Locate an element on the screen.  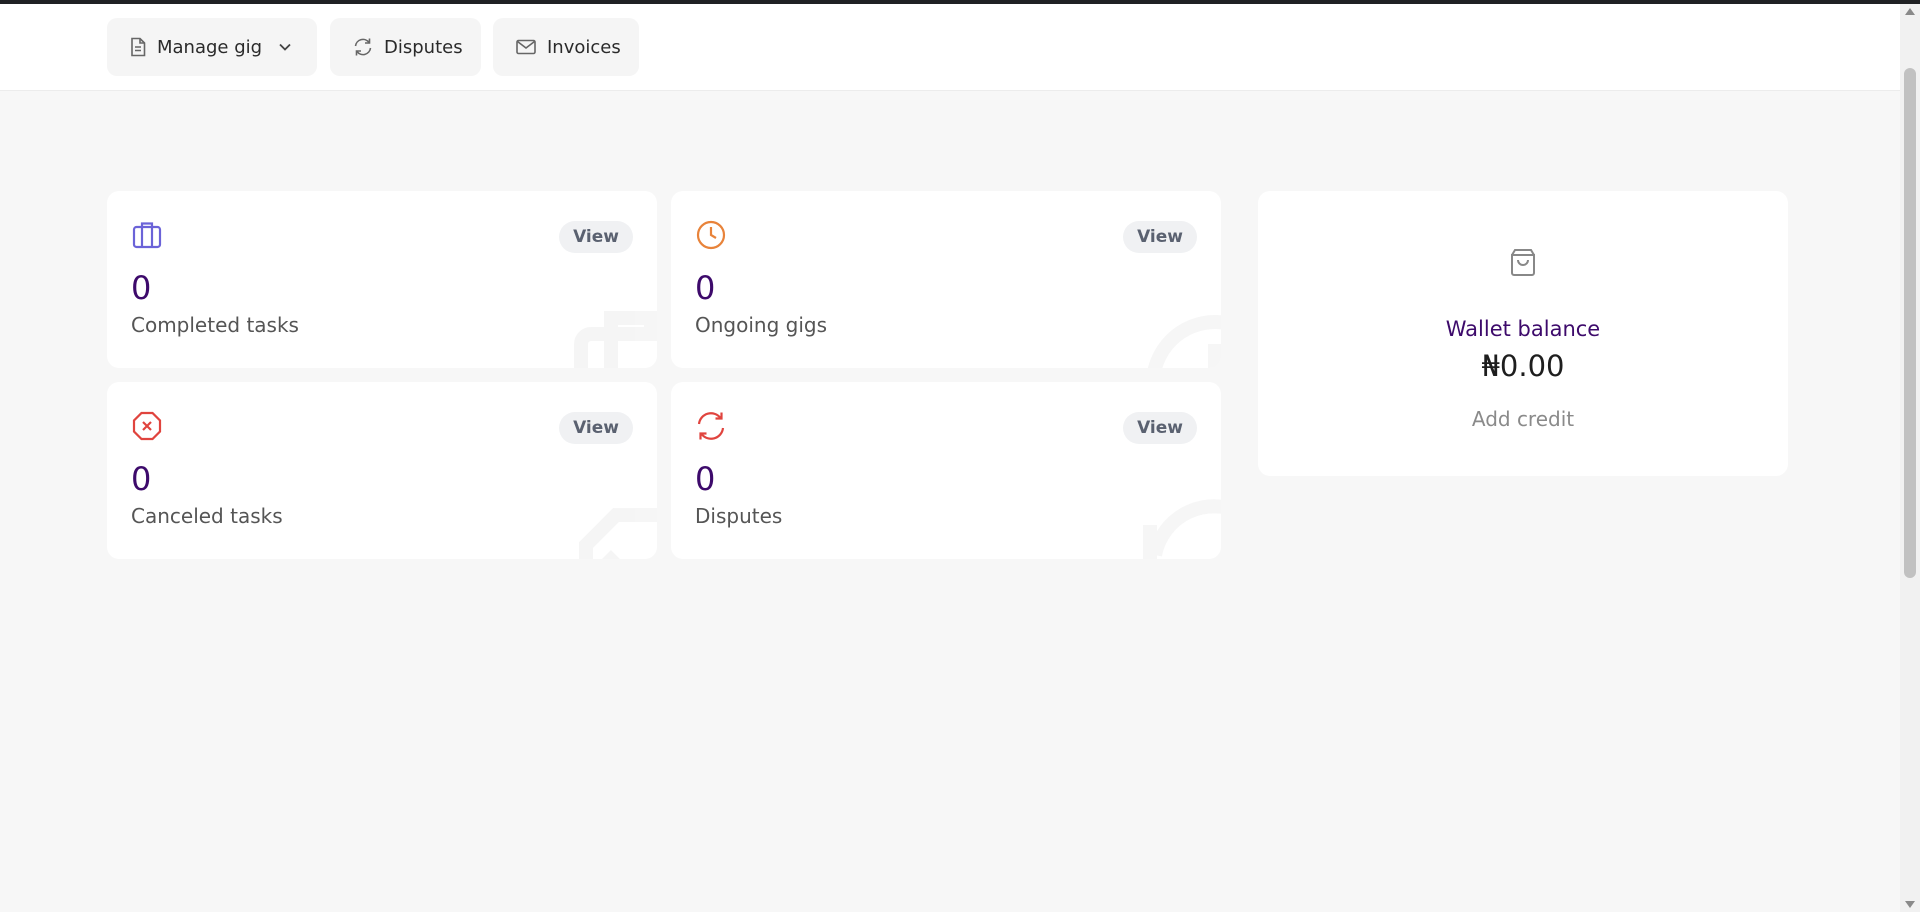
wallet-balance-amount: ₦0.00 is located at coordinates (1523, 366).